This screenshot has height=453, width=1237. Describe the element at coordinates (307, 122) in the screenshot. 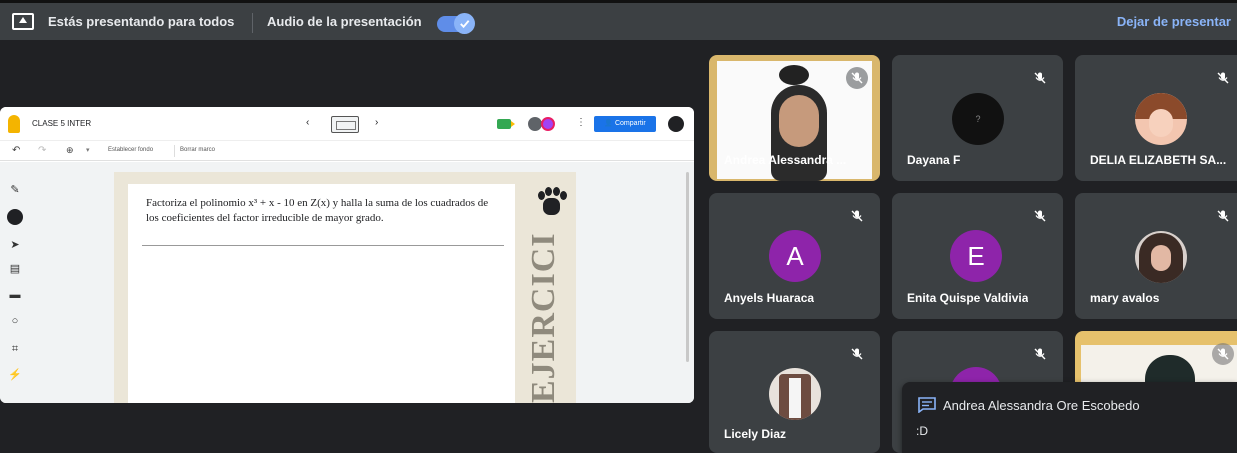

I see `previous-frame-icon: ‹` at that location.